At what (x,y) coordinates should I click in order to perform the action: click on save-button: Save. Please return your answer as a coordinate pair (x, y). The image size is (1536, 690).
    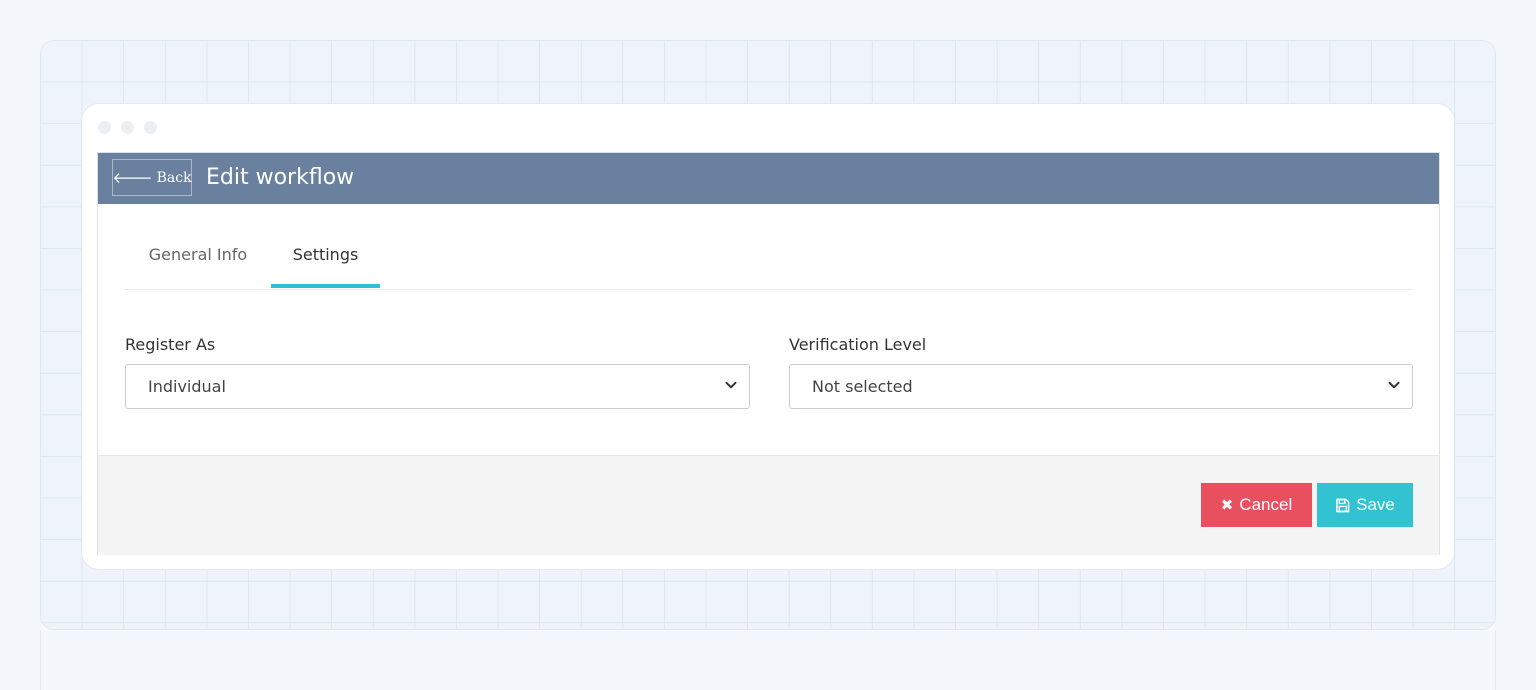
    Looking at the image, I should click on (1365, 505).